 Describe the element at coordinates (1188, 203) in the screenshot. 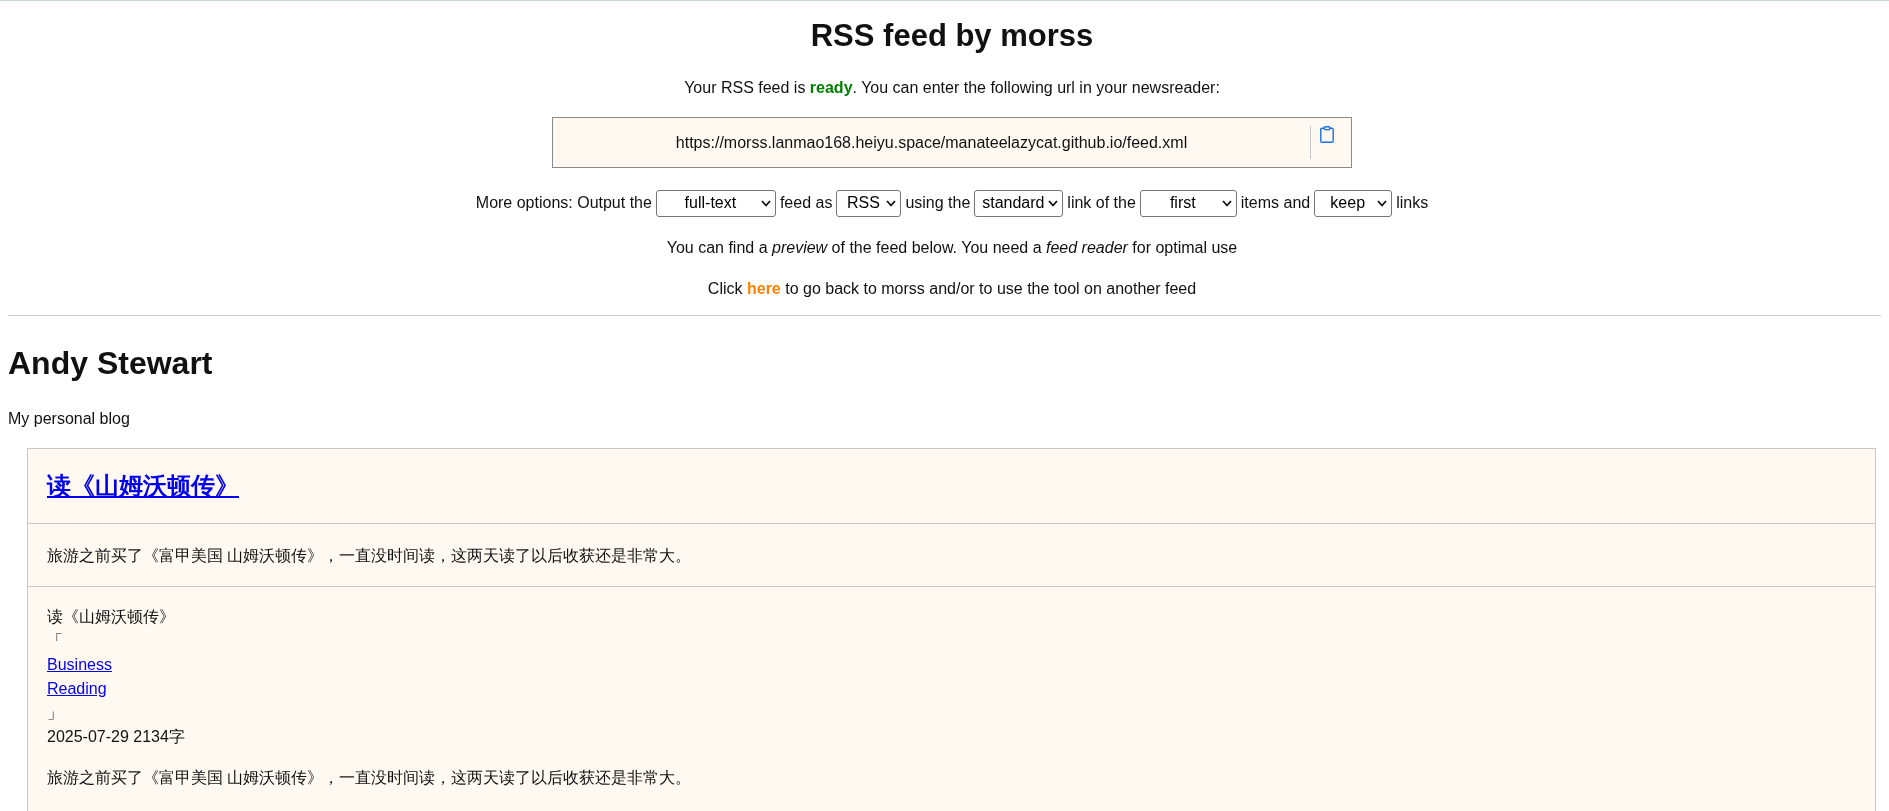

I see `dropdown: first` at that location.